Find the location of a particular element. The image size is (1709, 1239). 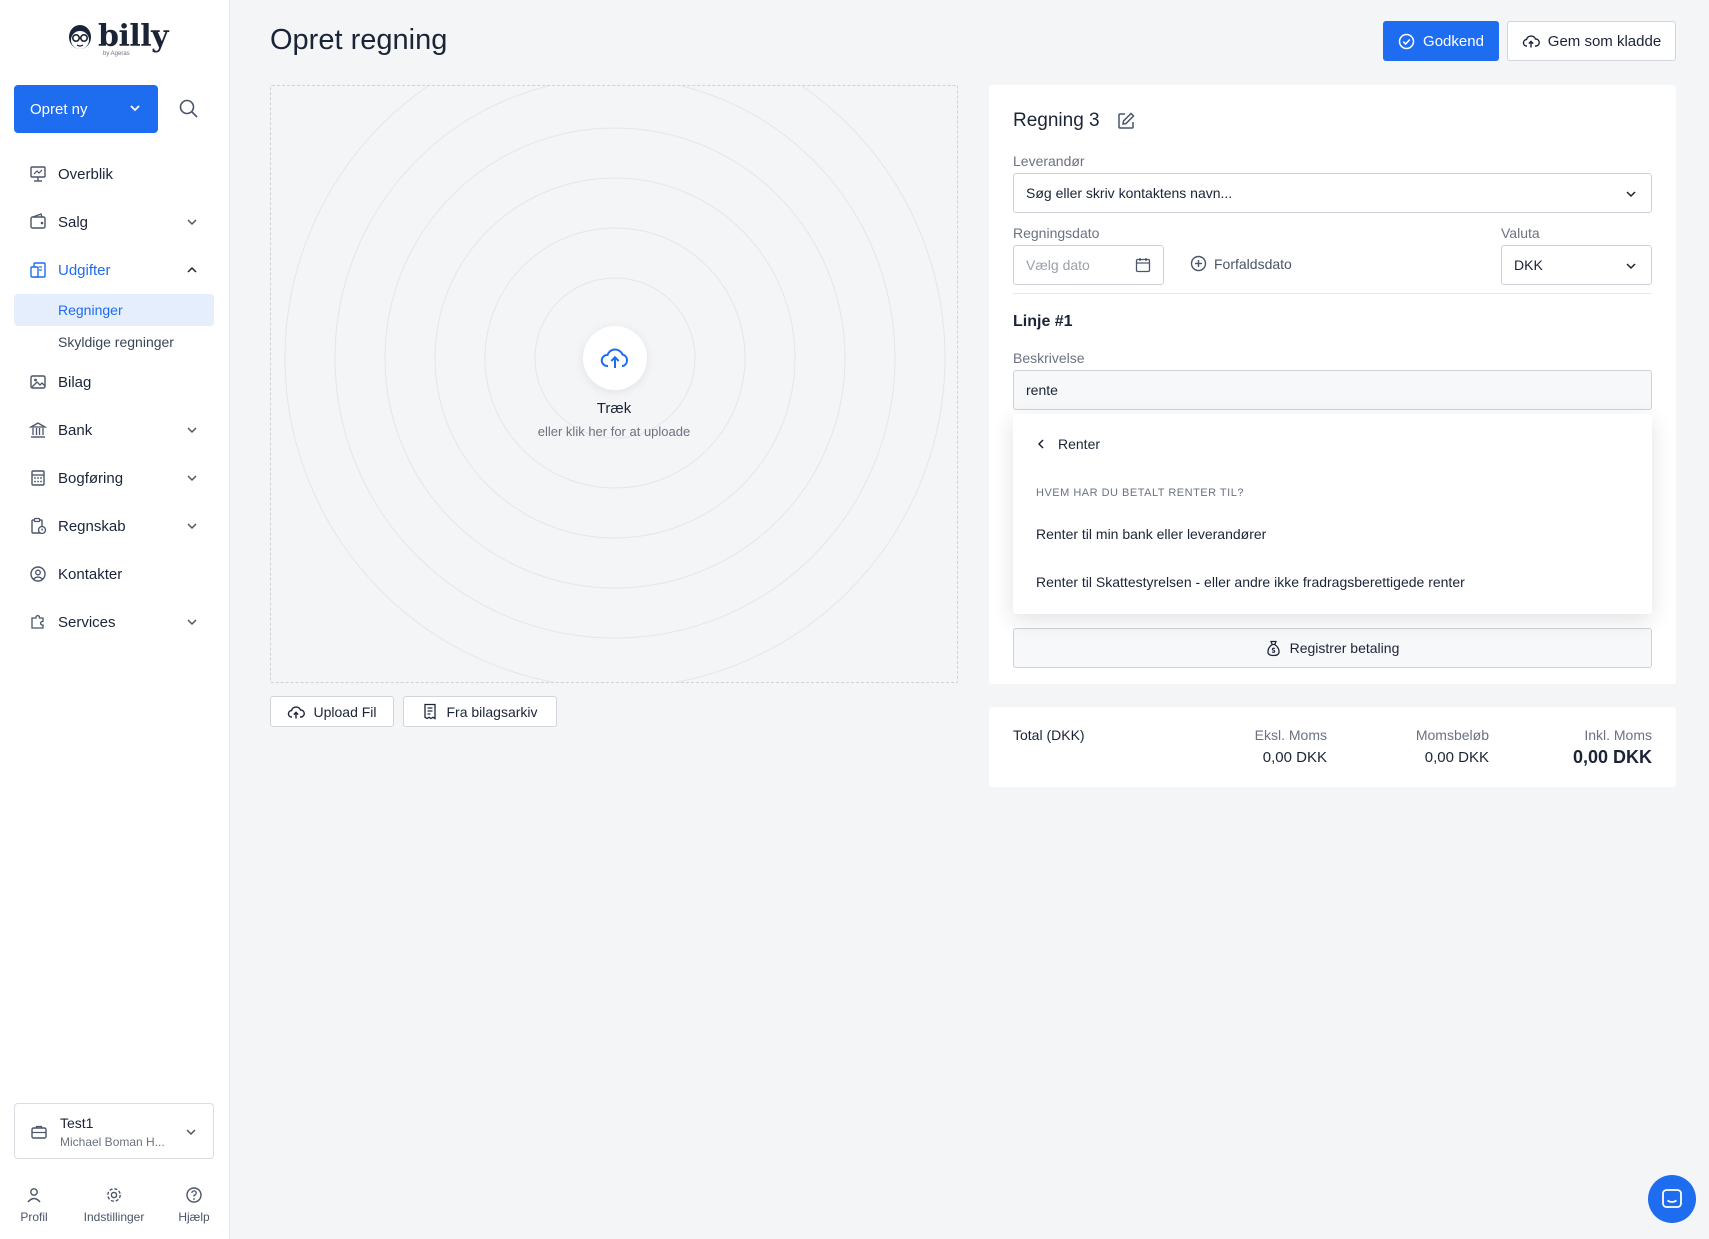

search-icon is located at coordinates (189, 109).